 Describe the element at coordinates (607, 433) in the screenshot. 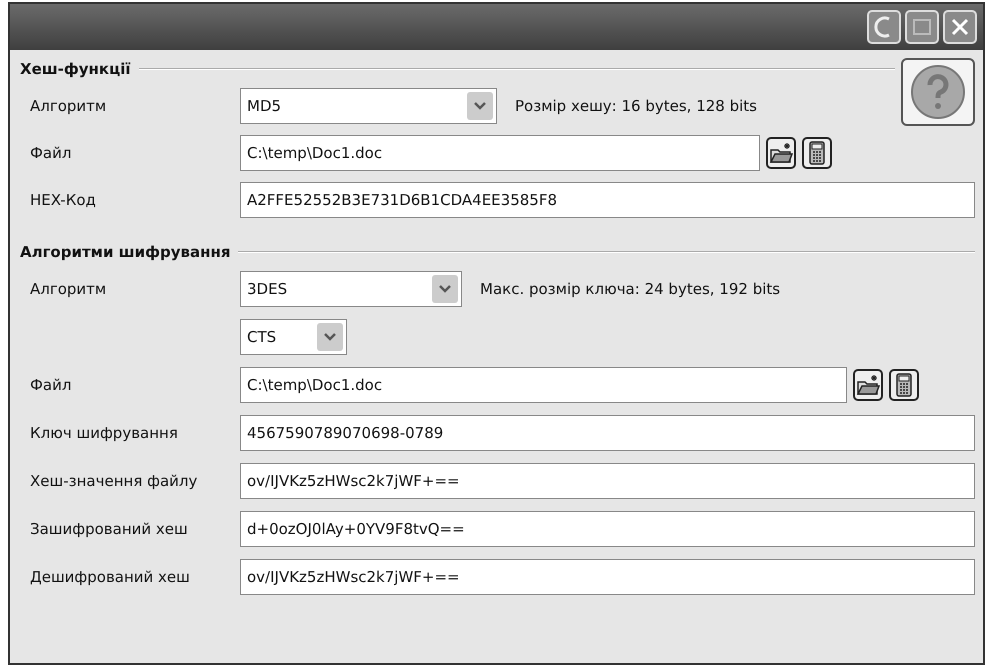

I see `input-field: 4567590789070698-0789` at that location.